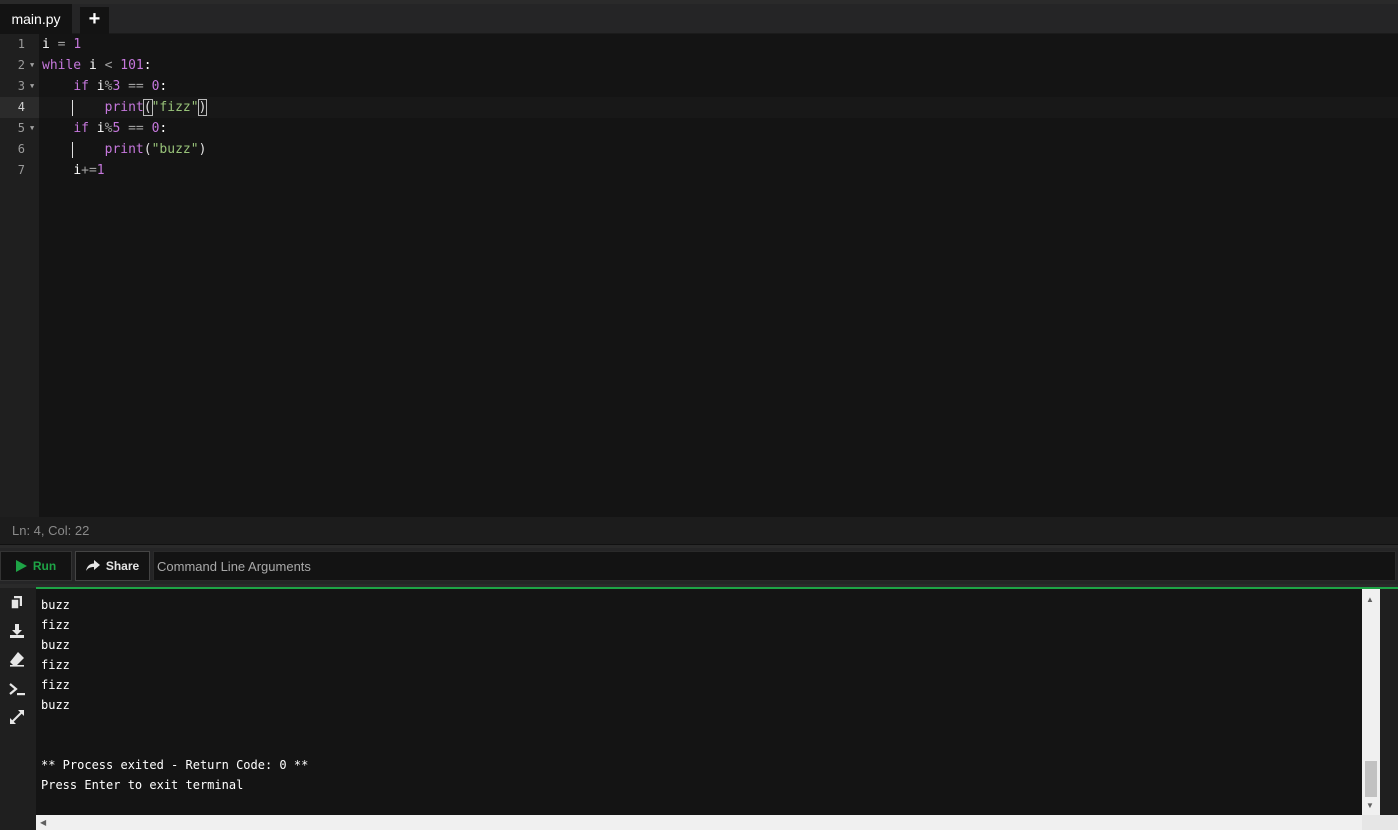 This screenshot has width=1398, height=830. What do you see at coordinates (89, 170) in the screenshot?
I see `code-line-7: i+=1` at bounding box center [89, 170].